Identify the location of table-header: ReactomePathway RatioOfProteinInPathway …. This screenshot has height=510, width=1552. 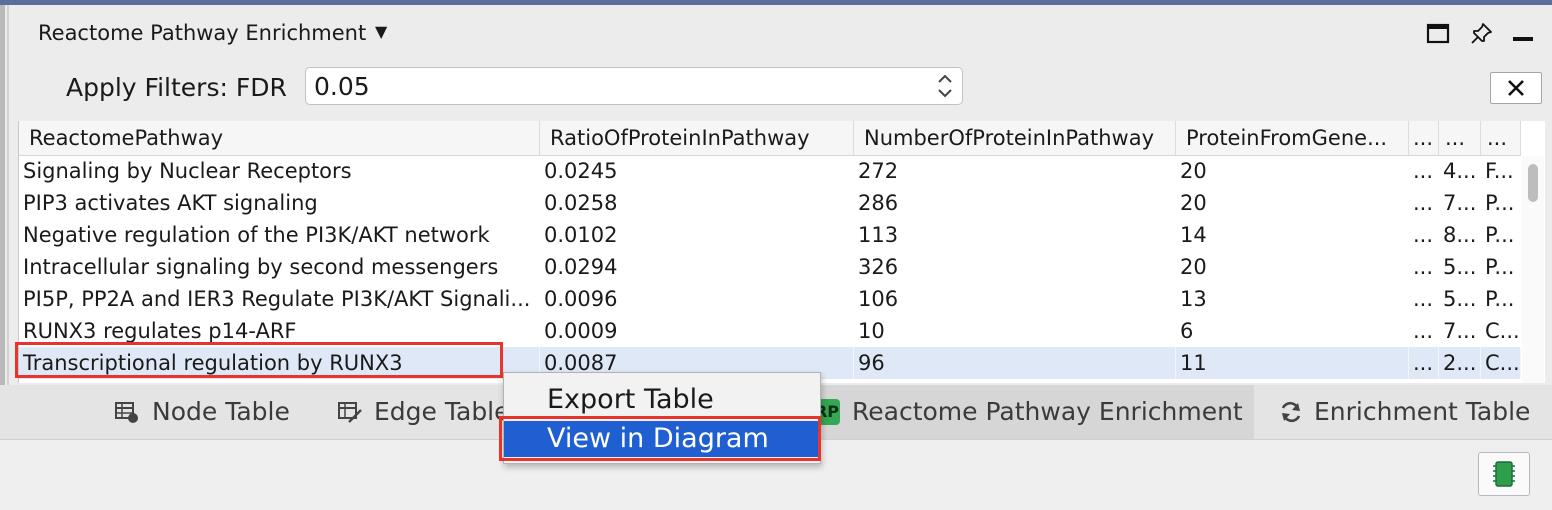
(770, 138).